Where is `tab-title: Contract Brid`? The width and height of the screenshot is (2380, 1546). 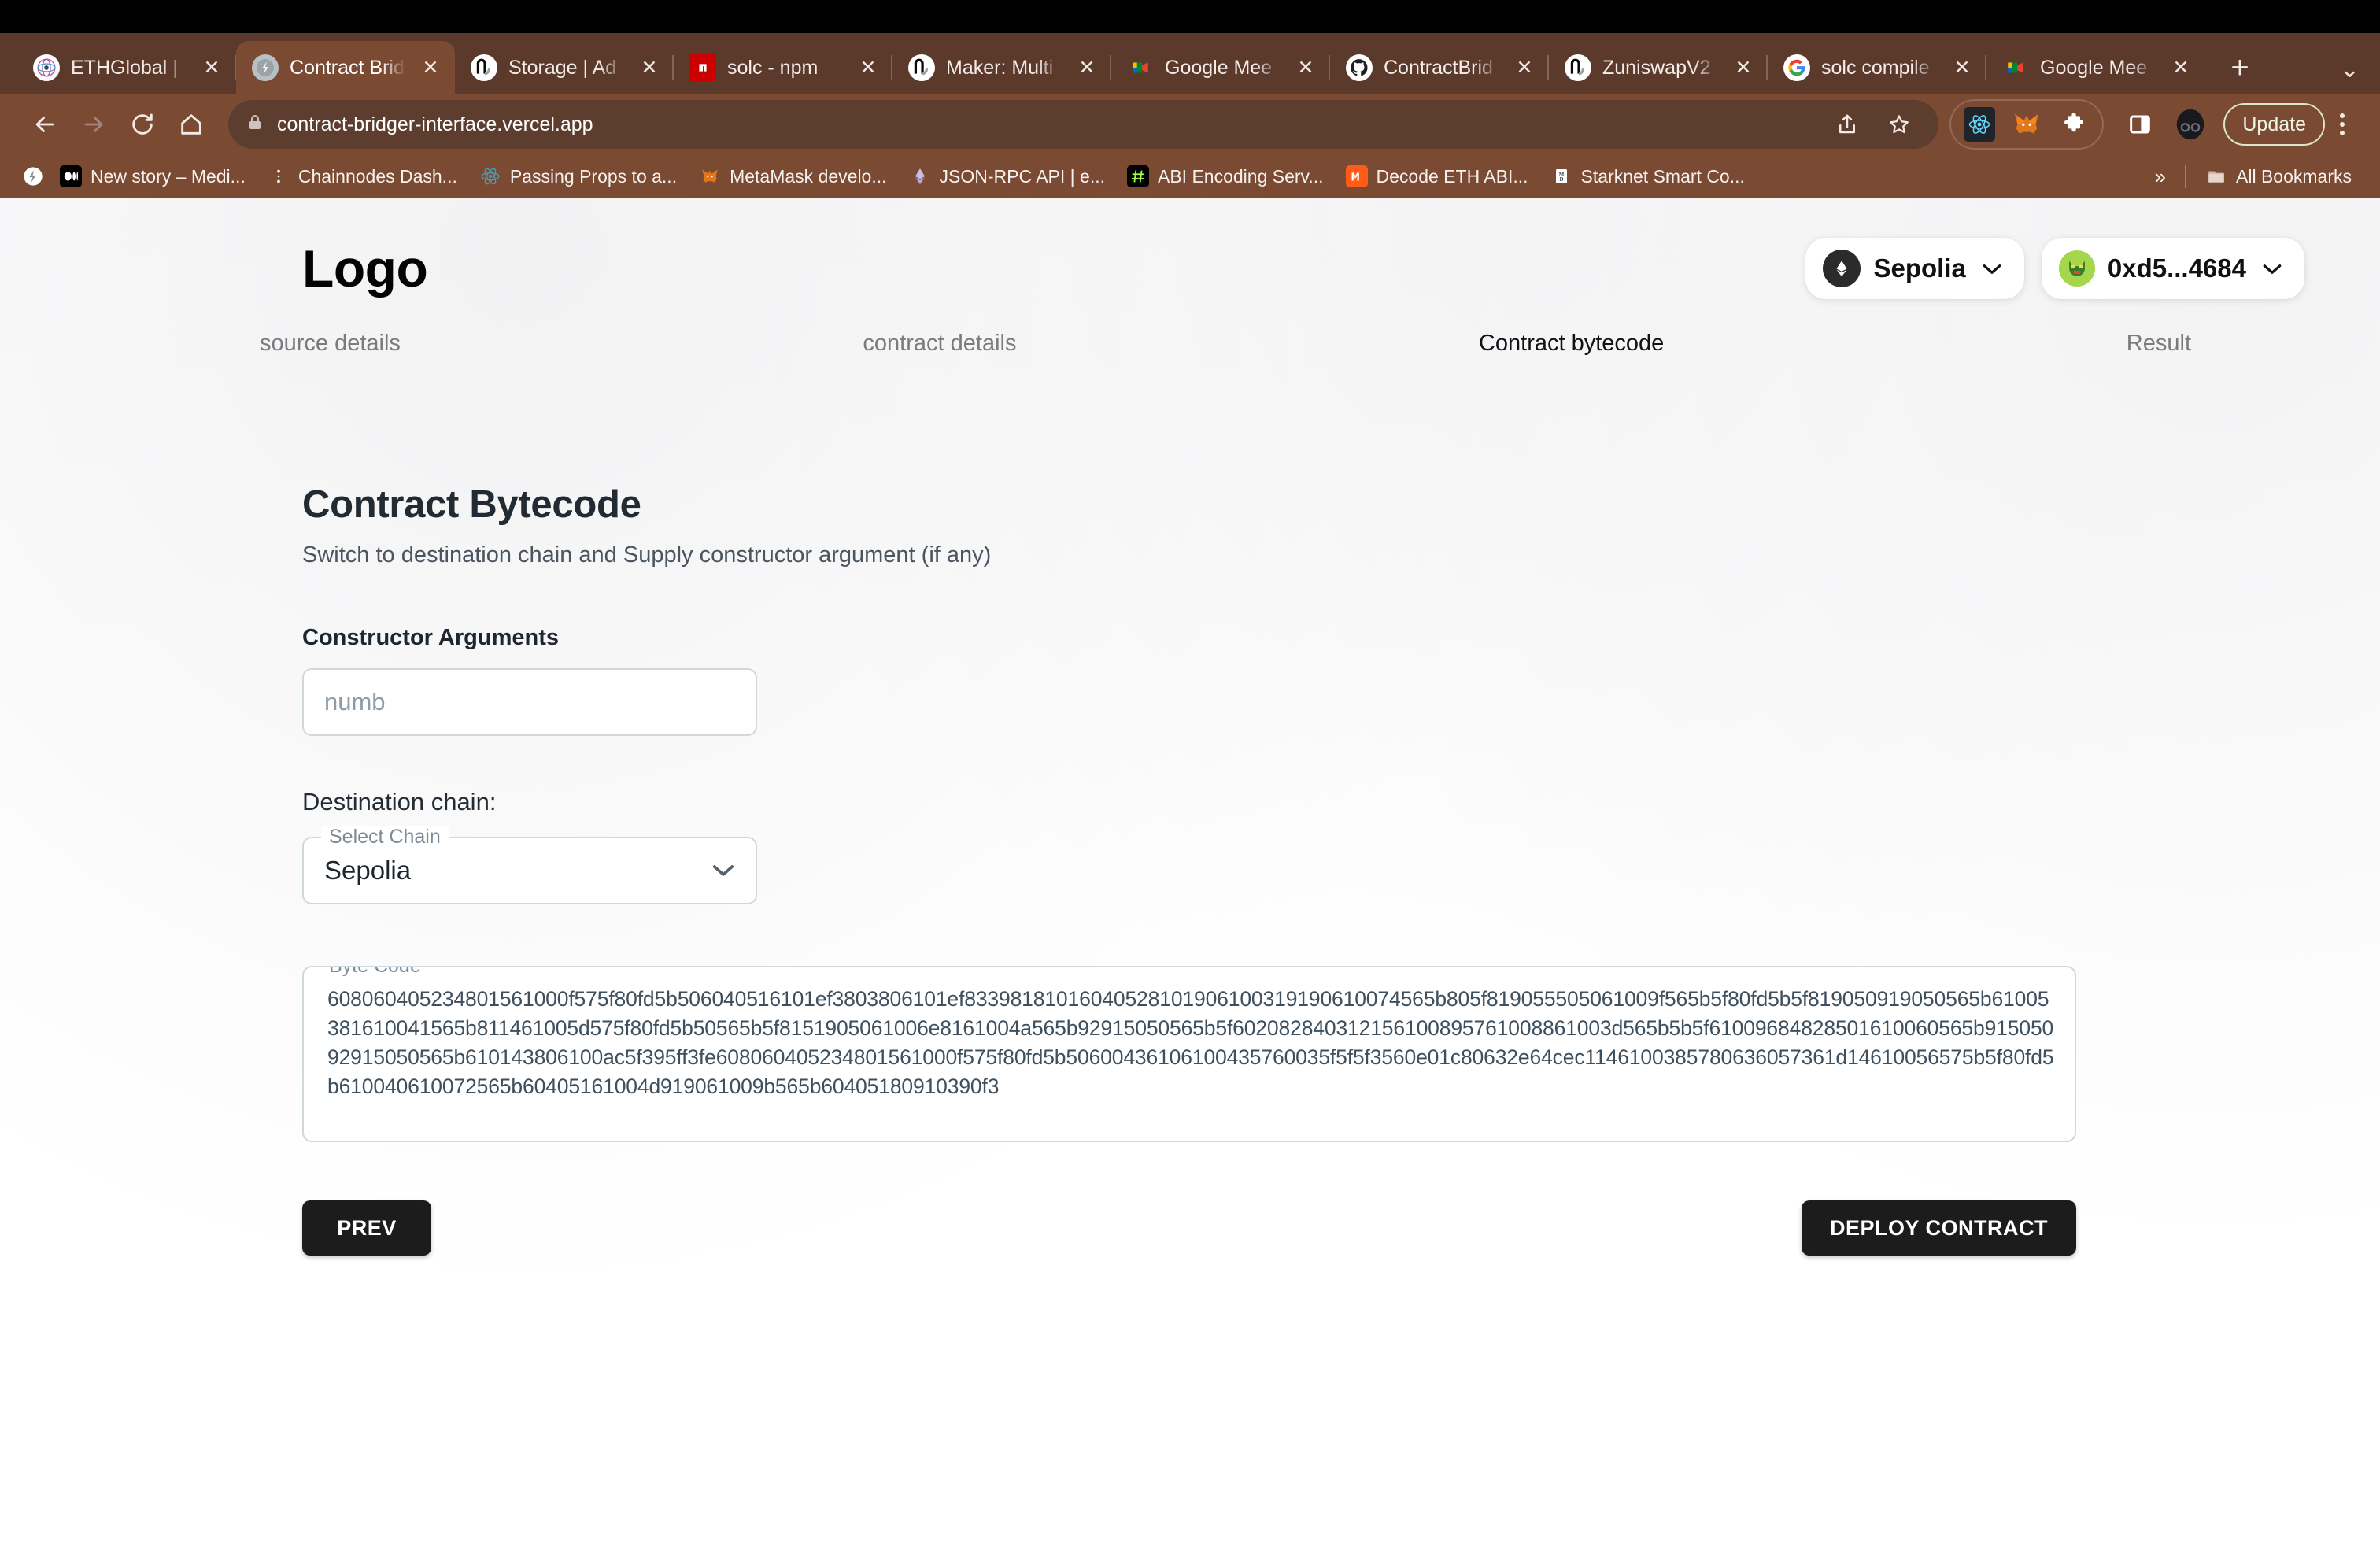 tab-title: Contract Brid is located at coordinates (347, 67).